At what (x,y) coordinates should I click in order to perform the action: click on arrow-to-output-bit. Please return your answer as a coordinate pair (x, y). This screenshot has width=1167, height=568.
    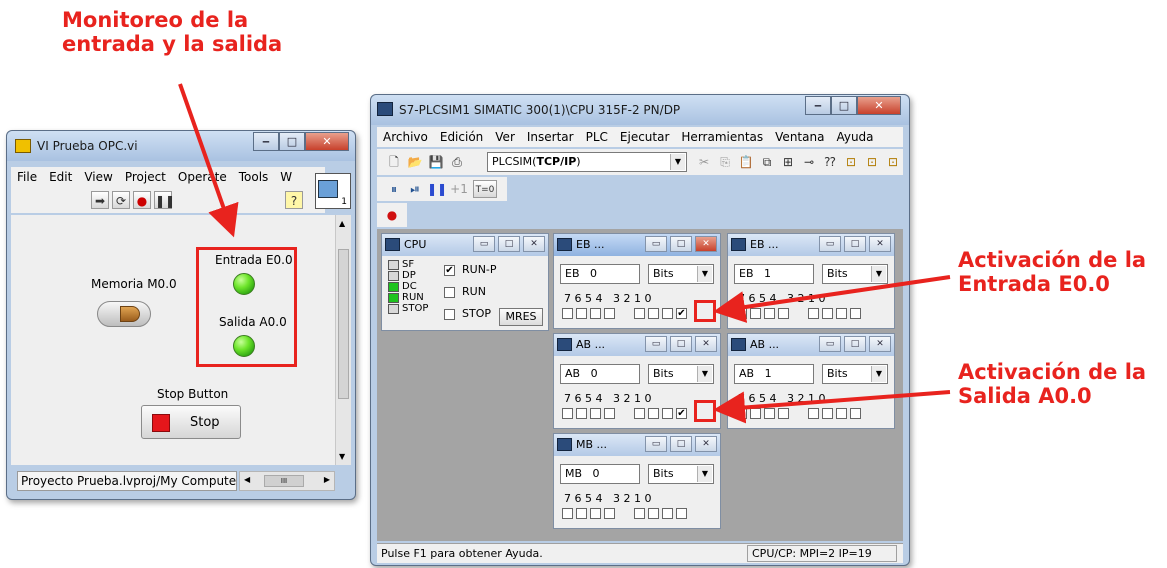
    Looking at the image, I should click on (832, 407).